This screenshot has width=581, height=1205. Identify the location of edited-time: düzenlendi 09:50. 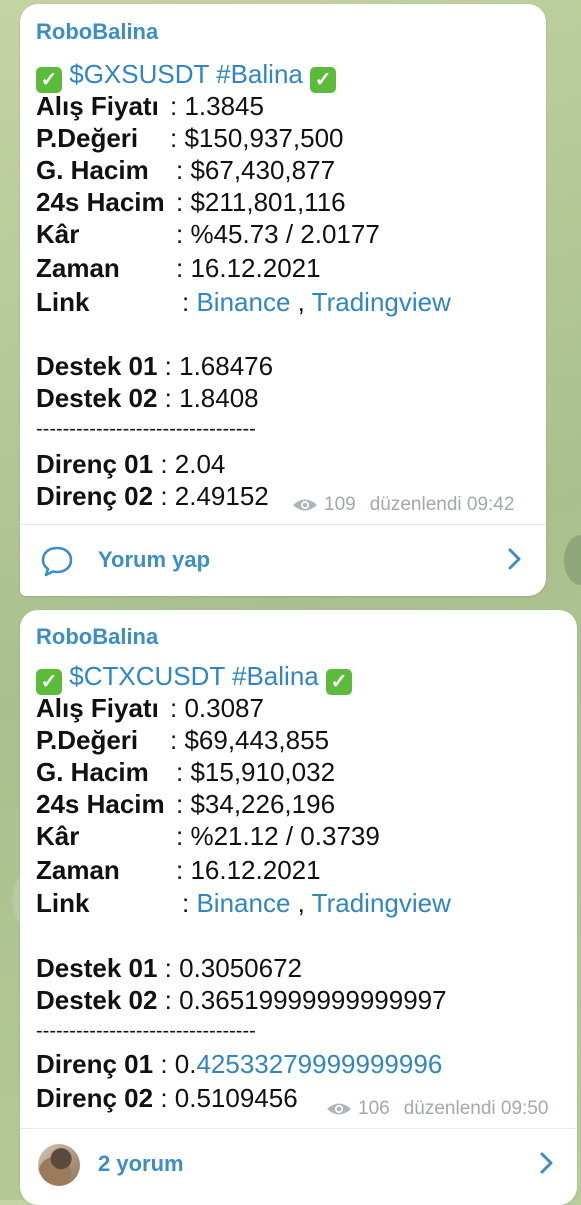
(476, 1108).